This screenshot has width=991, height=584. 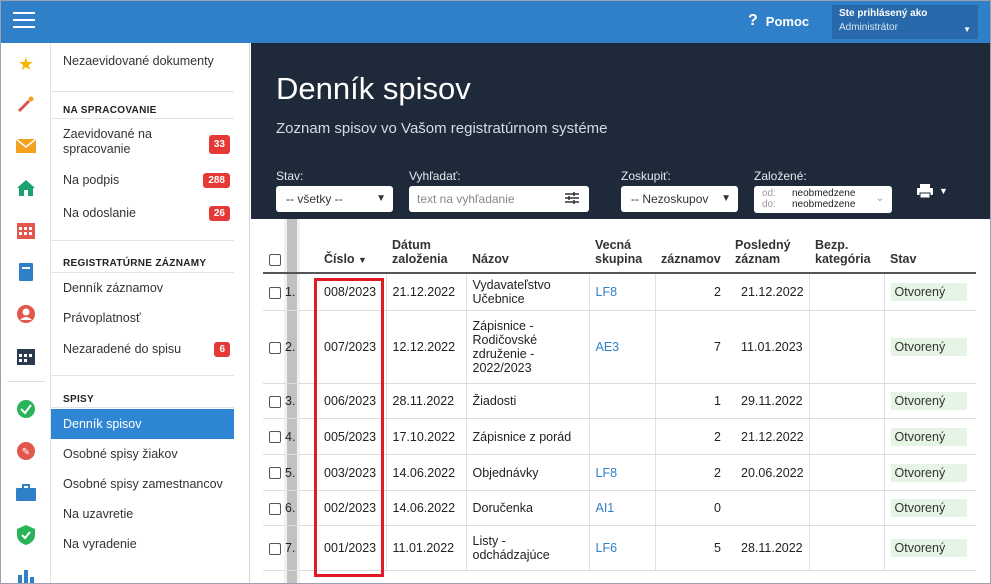 I want to click on state-select: -- všetky -- ▼, so click(x=334, y=199).